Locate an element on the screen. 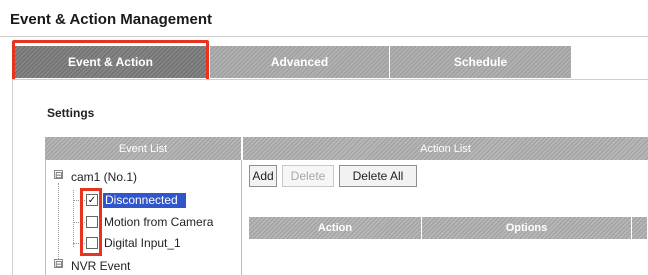 This screenshot has width=648, height=275. tree-item-motion-from-camera: Motion from Camera is located at coordinates (158, 222).